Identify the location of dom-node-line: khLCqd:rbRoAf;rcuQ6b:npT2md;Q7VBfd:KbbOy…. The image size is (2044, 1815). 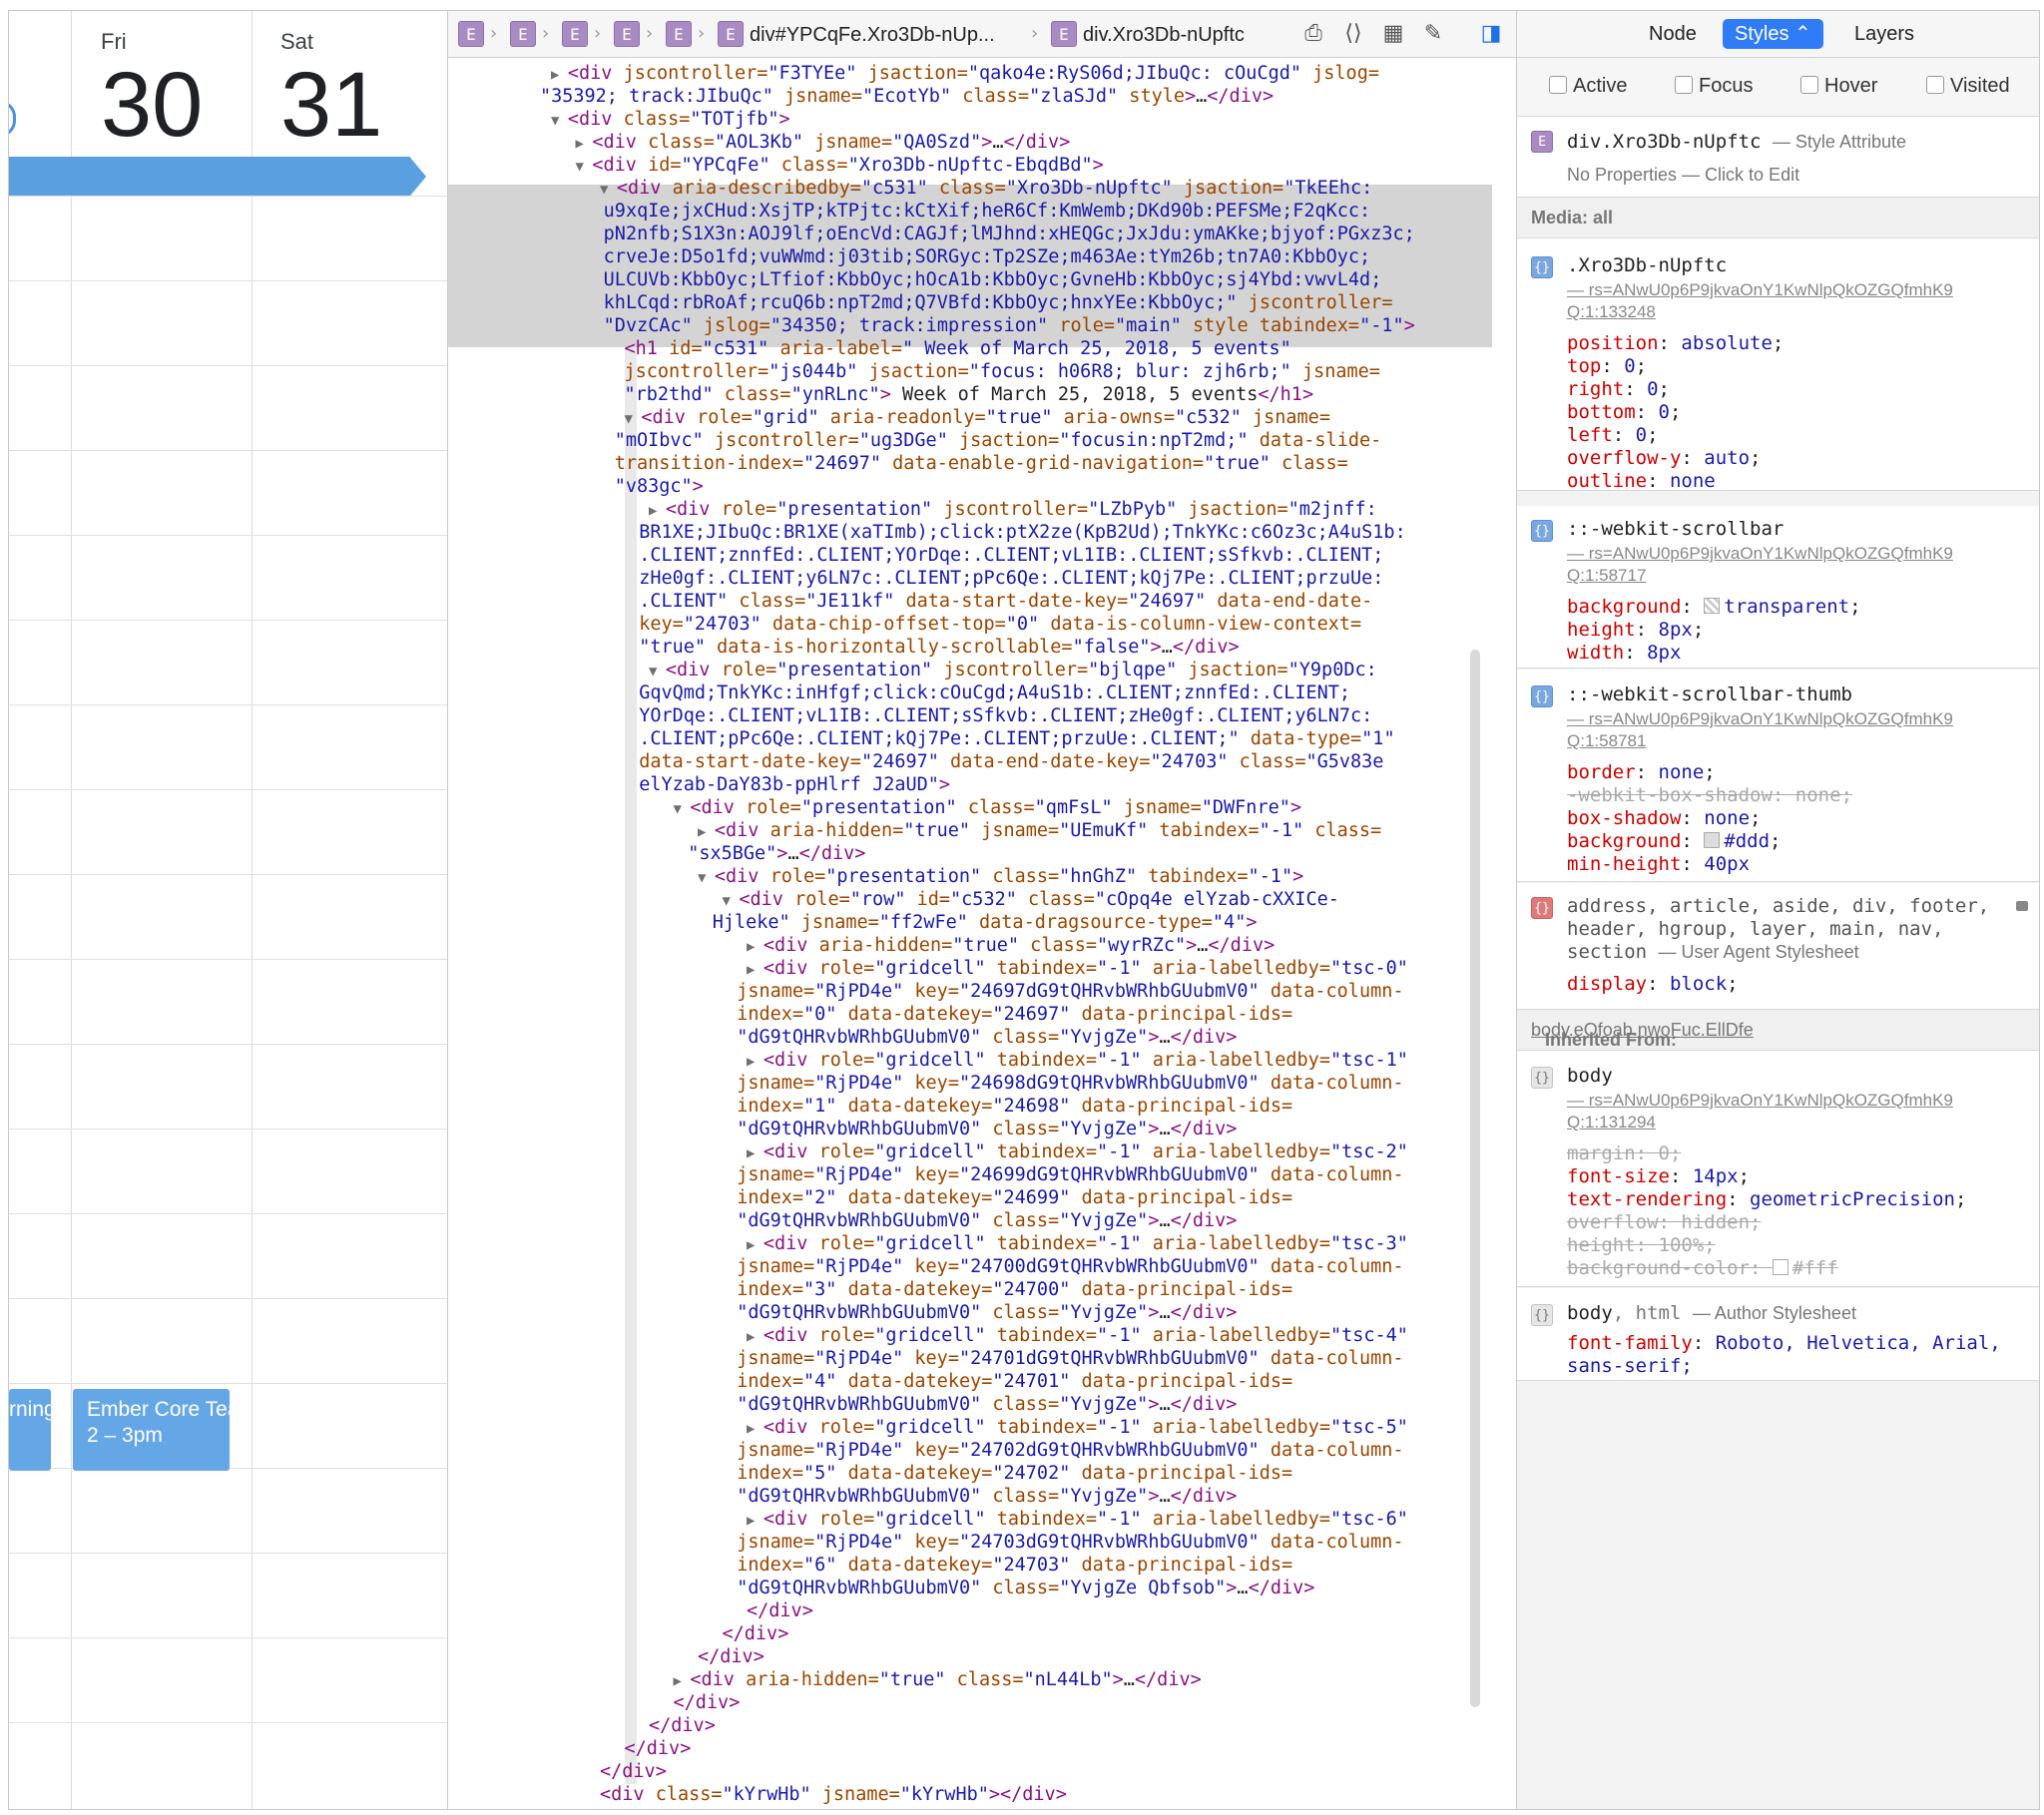
(998, 302).